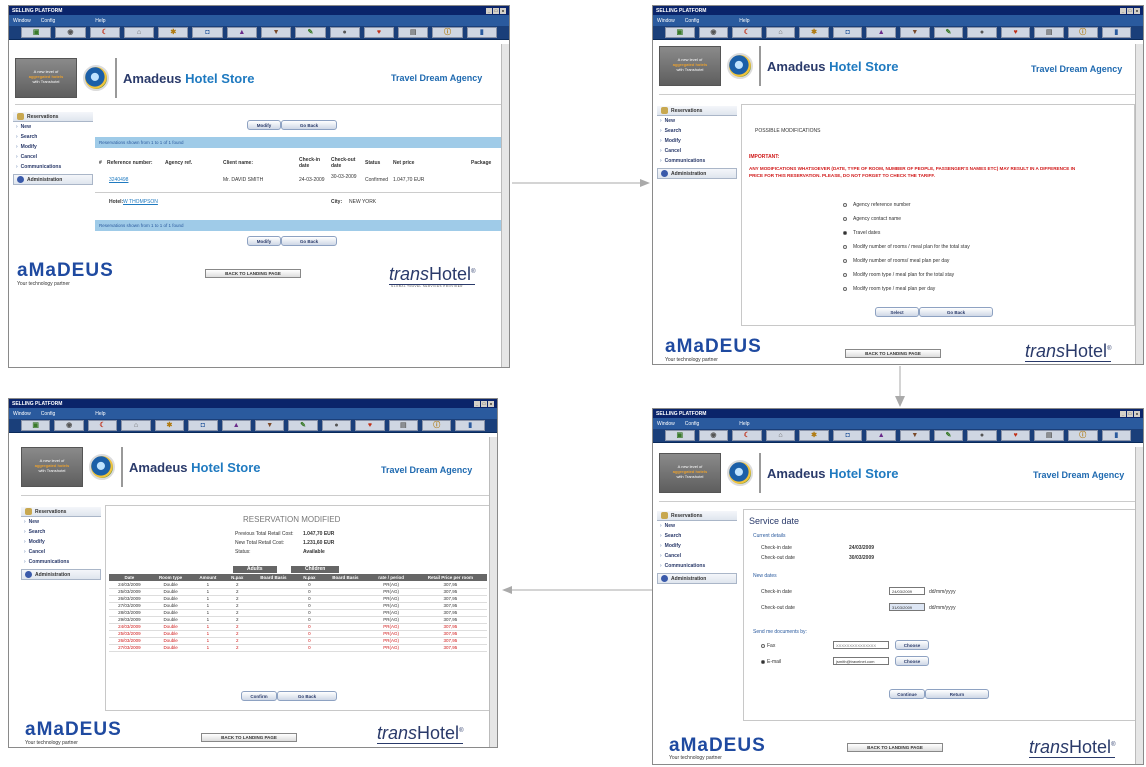 Image resolution: width=1146 pixels, height=767 pixels. Describe the element at coordinates (70, 32) in the screenshot. I see `earth-icon: ◉` at that location.